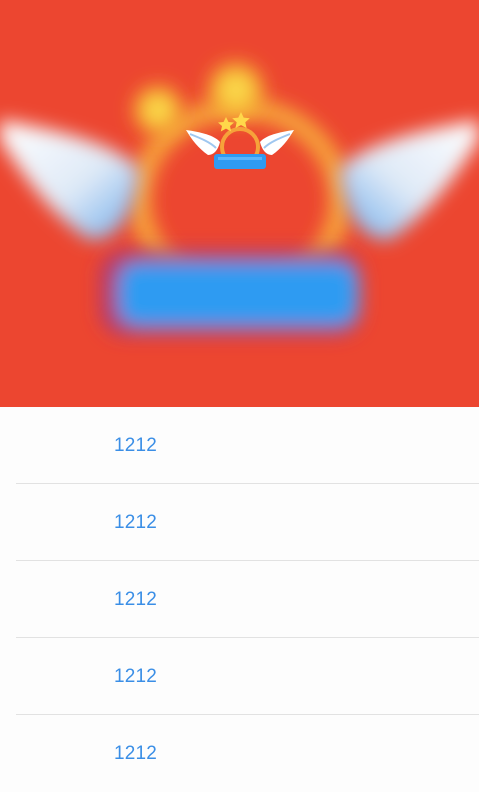 This screenshot has height=792, width=479. I want to click on glow-orb-right, so click(236, 90).